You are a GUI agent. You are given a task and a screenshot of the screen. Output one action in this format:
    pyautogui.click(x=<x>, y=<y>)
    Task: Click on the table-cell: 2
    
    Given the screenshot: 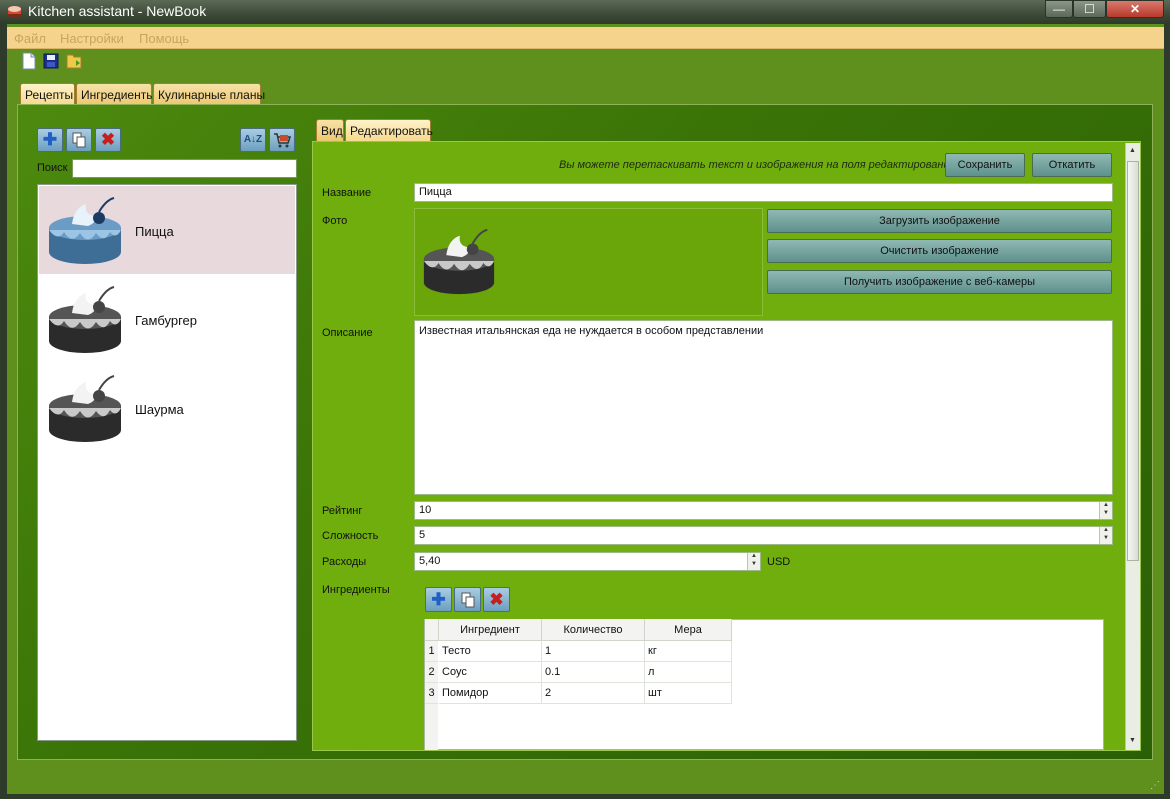 What is the action you would take?
    pyautogui.click(x=593, y=693)
    